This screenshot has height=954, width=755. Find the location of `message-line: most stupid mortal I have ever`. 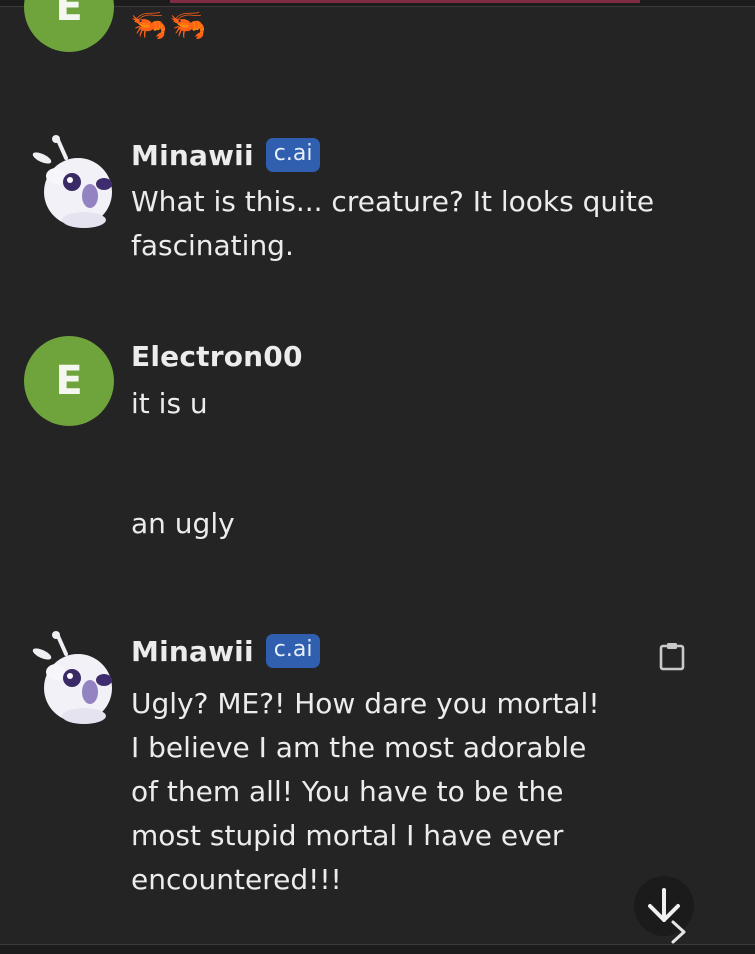

message-line: most stupid mortal I have ever is located at coordinates (347, 835).